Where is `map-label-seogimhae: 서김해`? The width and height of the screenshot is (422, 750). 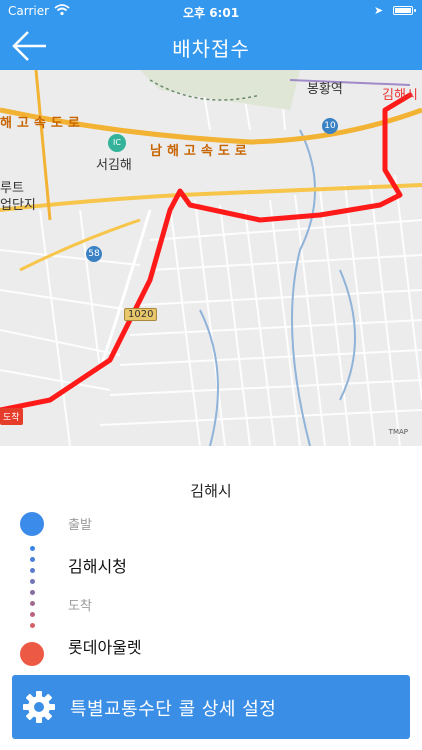
map-label-seogimhae: 서김해 is located at coordinates (114, 165).